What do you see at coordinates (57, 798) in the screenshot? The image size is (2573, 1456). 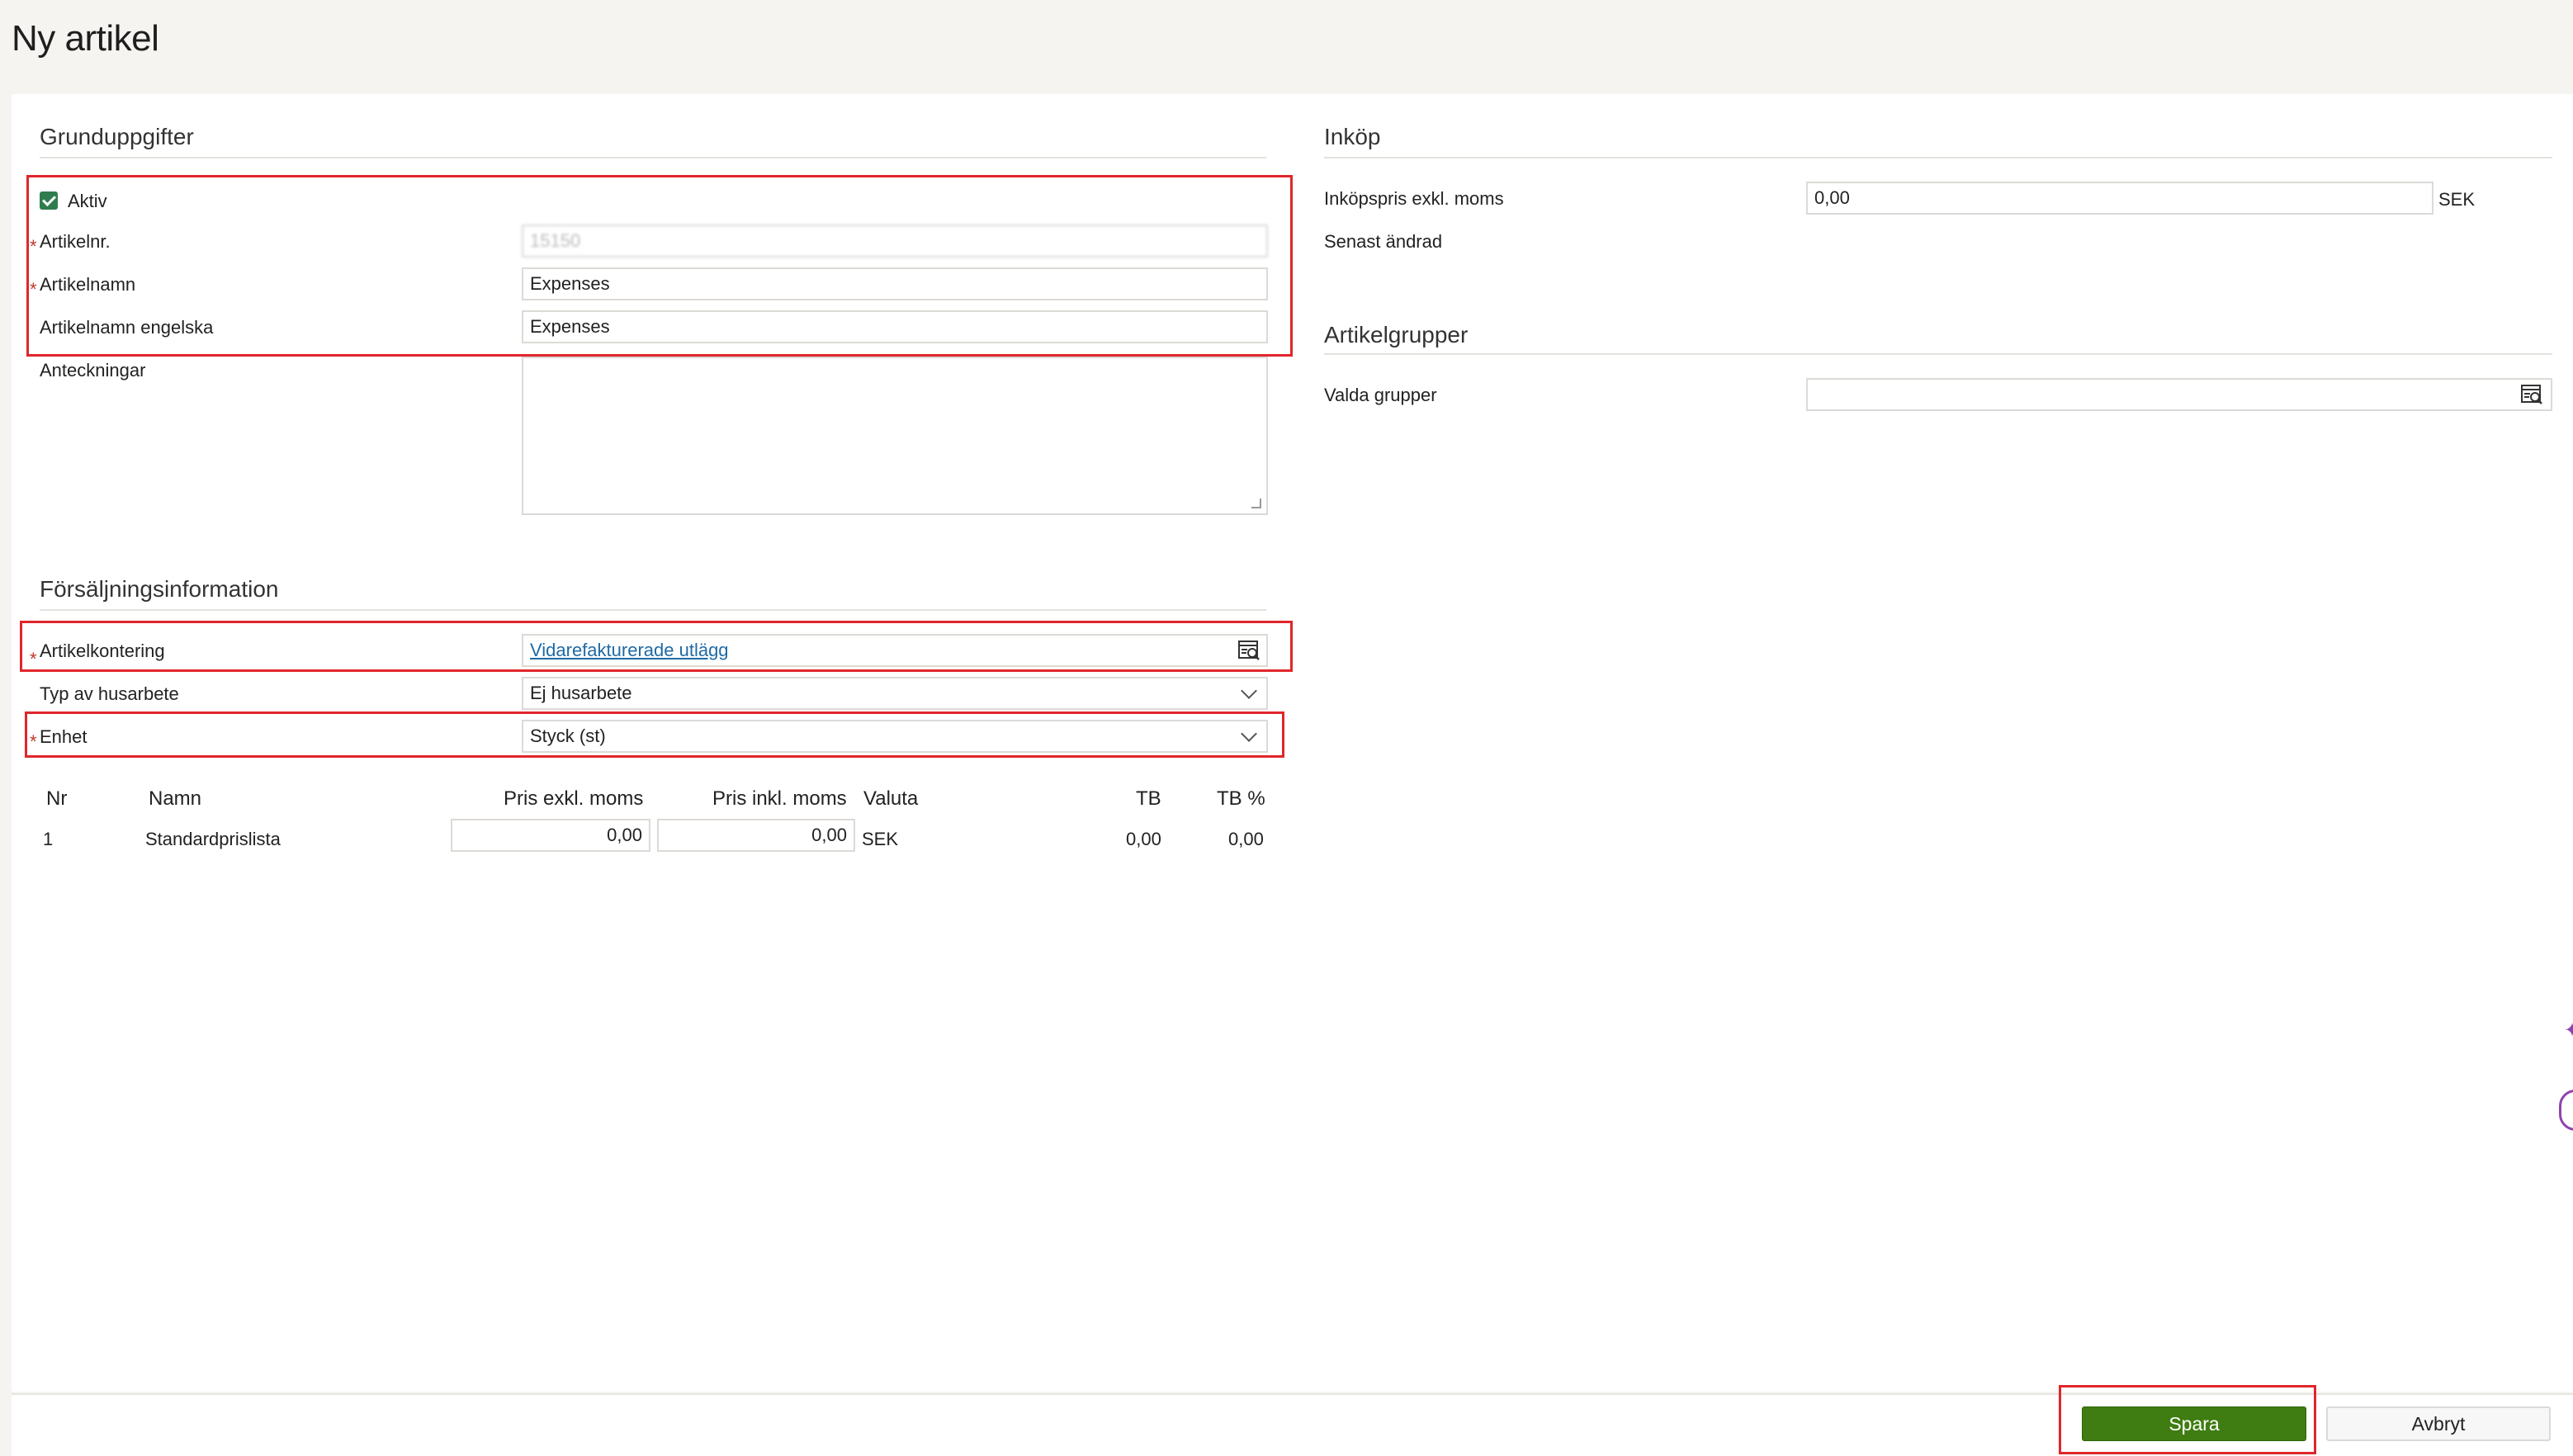 I see `col-header-nr: Nr` at bounding box center [57, 798].